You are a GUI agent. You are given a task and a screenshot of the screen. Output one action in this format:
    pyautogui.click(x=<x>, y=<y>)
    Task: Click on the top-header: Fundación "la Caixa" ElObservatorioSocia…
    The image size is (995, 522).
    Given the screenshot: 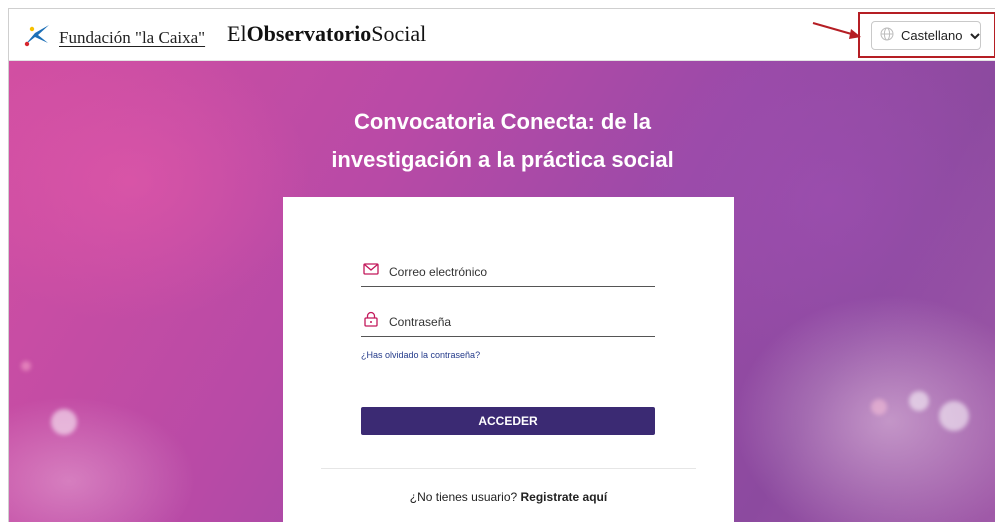 What is the action you would take?
    pyautogui.click(x=502, y=35)
    